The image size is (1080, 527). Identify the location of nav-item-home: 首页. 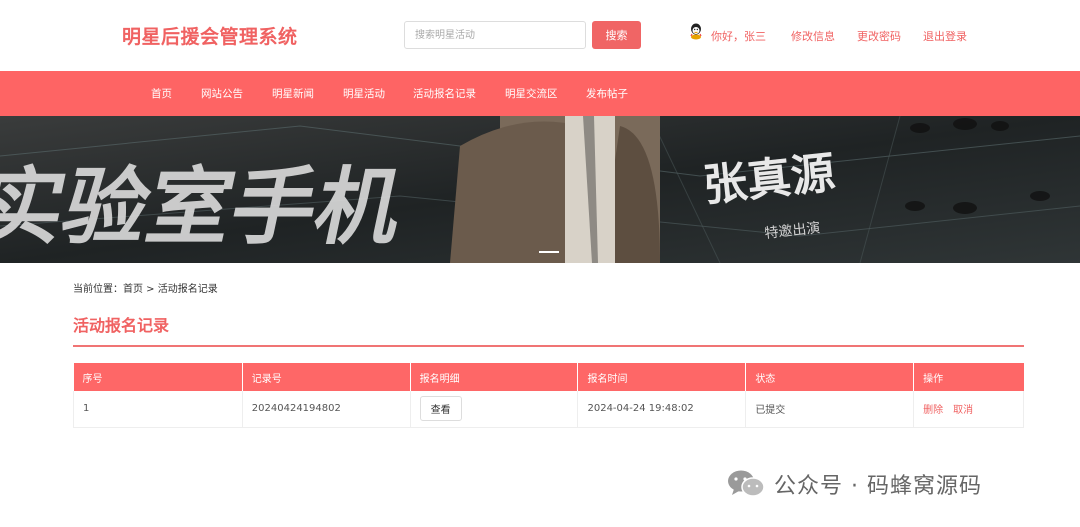
(161, 93).